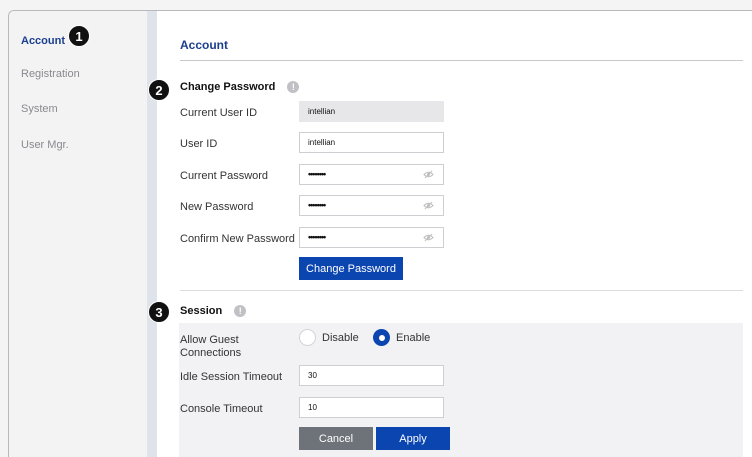 The width and height of the screenshot is (752, 457). Describe the element at coordinates (231, 377) in the screenshot. I see `idle-timeout-label: Idle Session Timeout` at that location.